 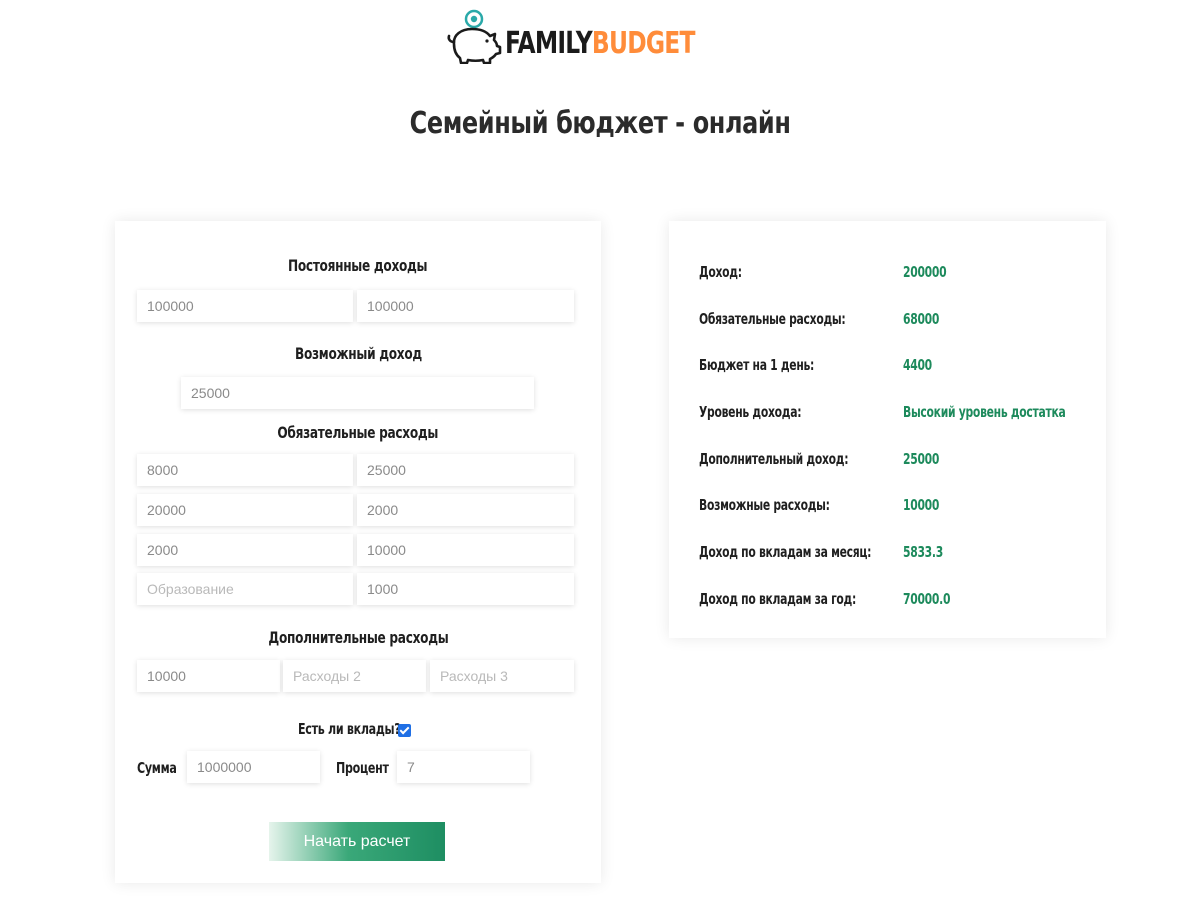 I want to click on deposits-checkbox, so click(x=404, y=730).